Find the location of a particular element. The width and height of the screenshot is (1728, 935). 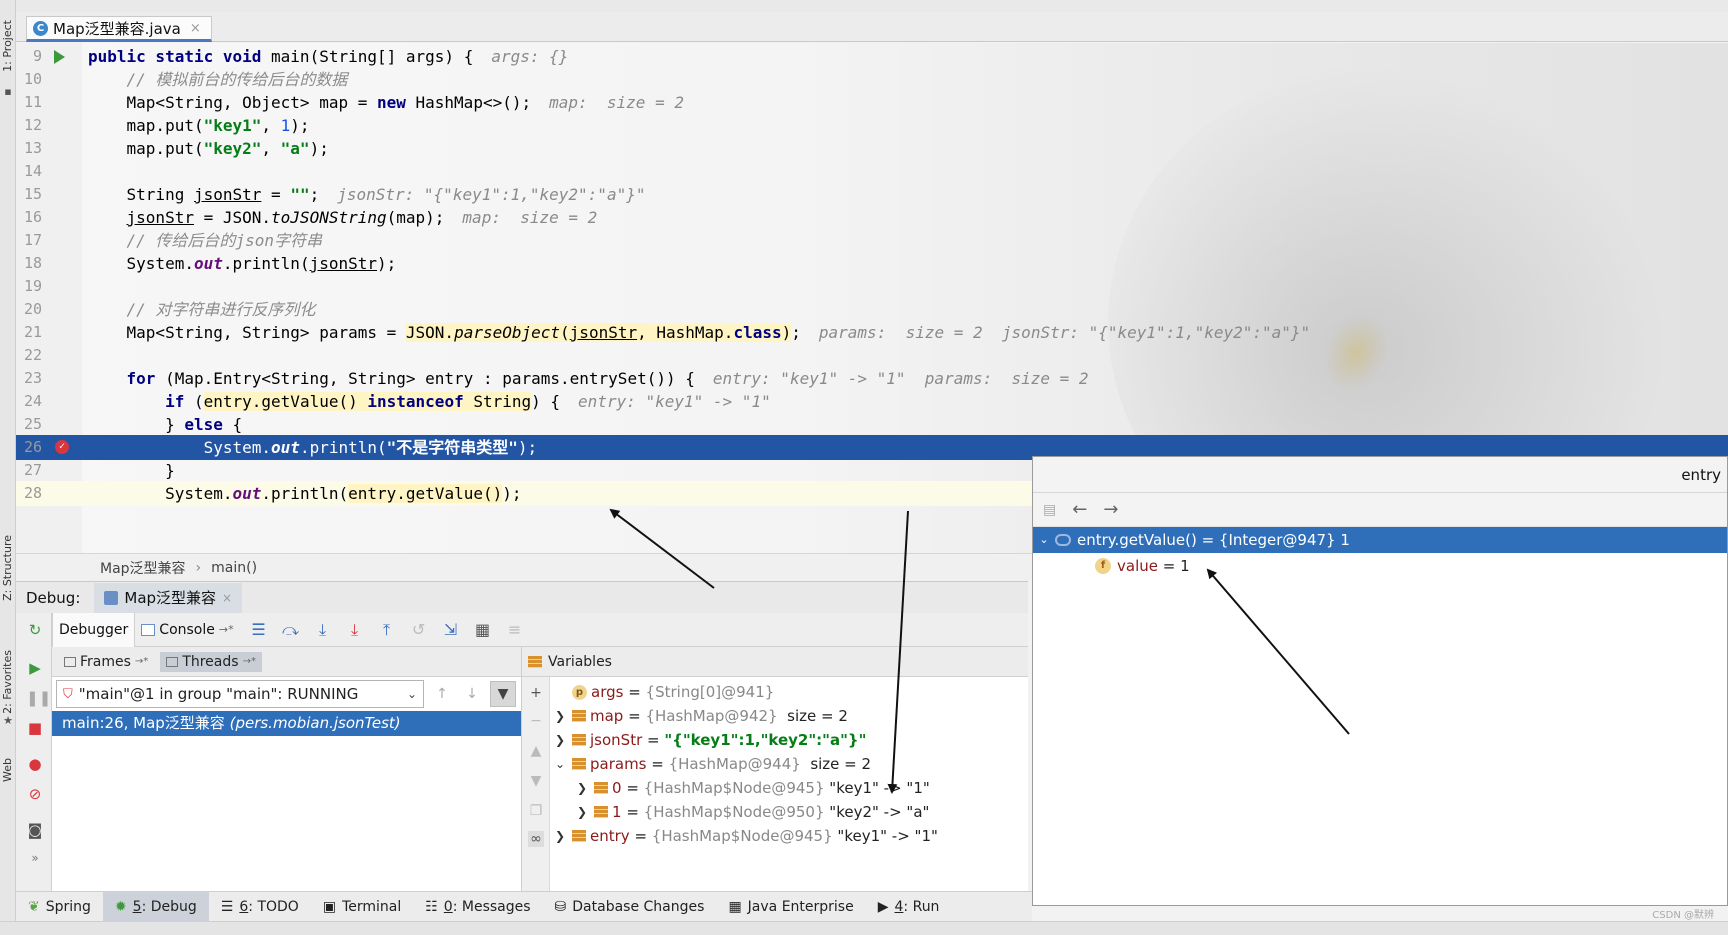

arrow-down-icon: ▼ is located at coordinates (536, 781).